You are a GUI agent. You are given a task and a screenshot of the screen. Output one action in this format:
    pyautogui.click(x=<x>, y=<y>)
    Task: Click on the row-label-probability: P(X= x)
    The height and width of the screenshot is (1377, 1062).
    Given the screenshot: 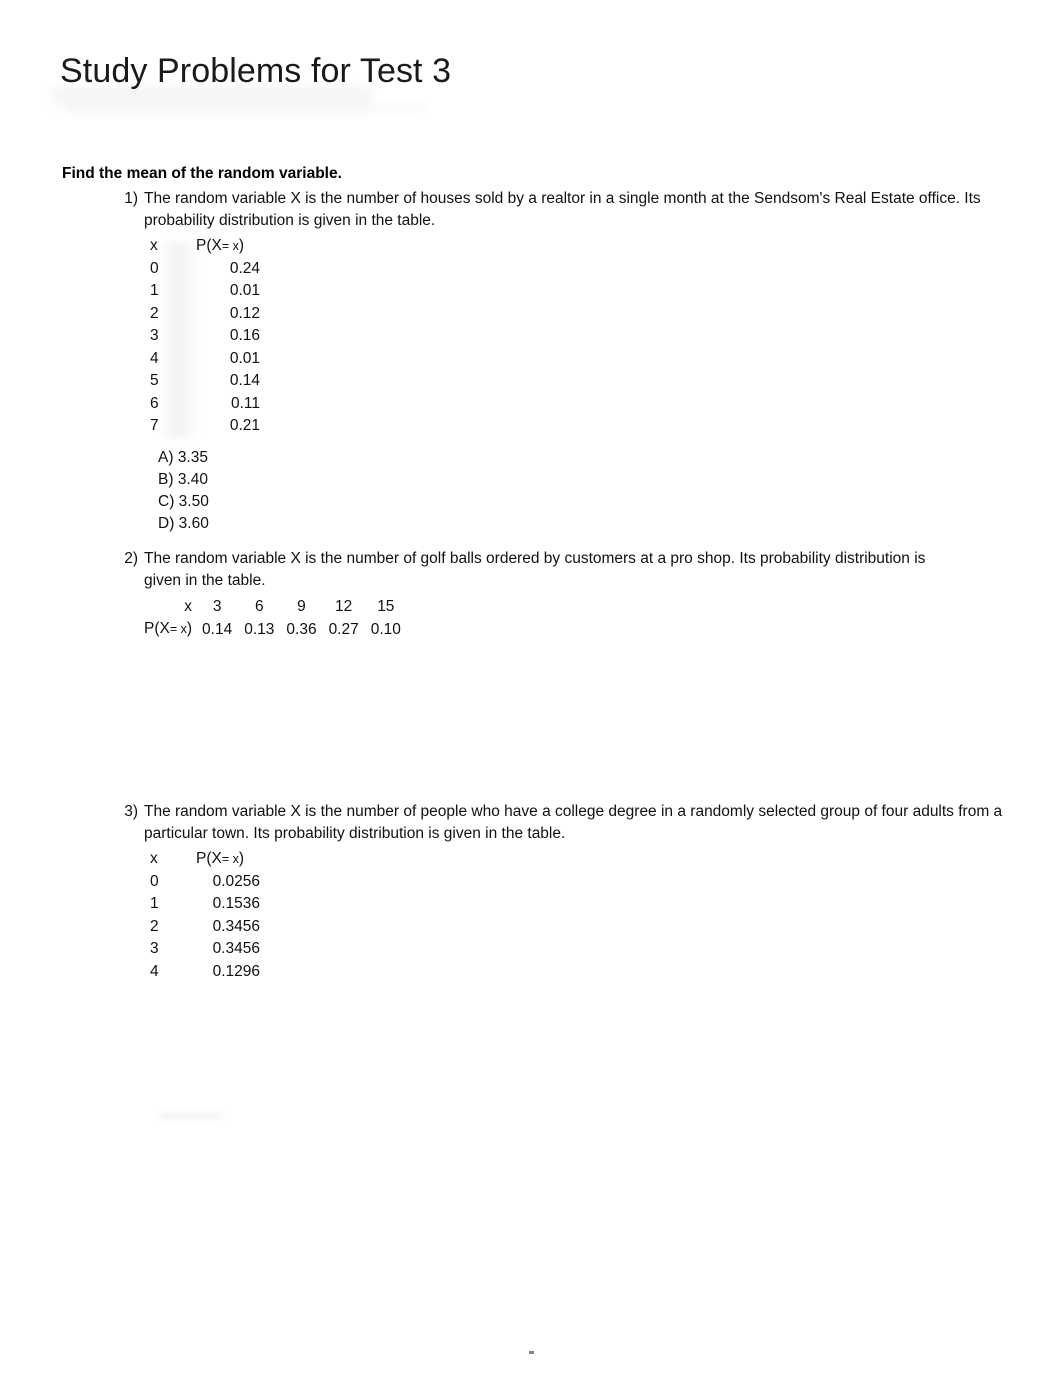 What is the action you would take?
    pyautogui.click(x=170, y=629)
    